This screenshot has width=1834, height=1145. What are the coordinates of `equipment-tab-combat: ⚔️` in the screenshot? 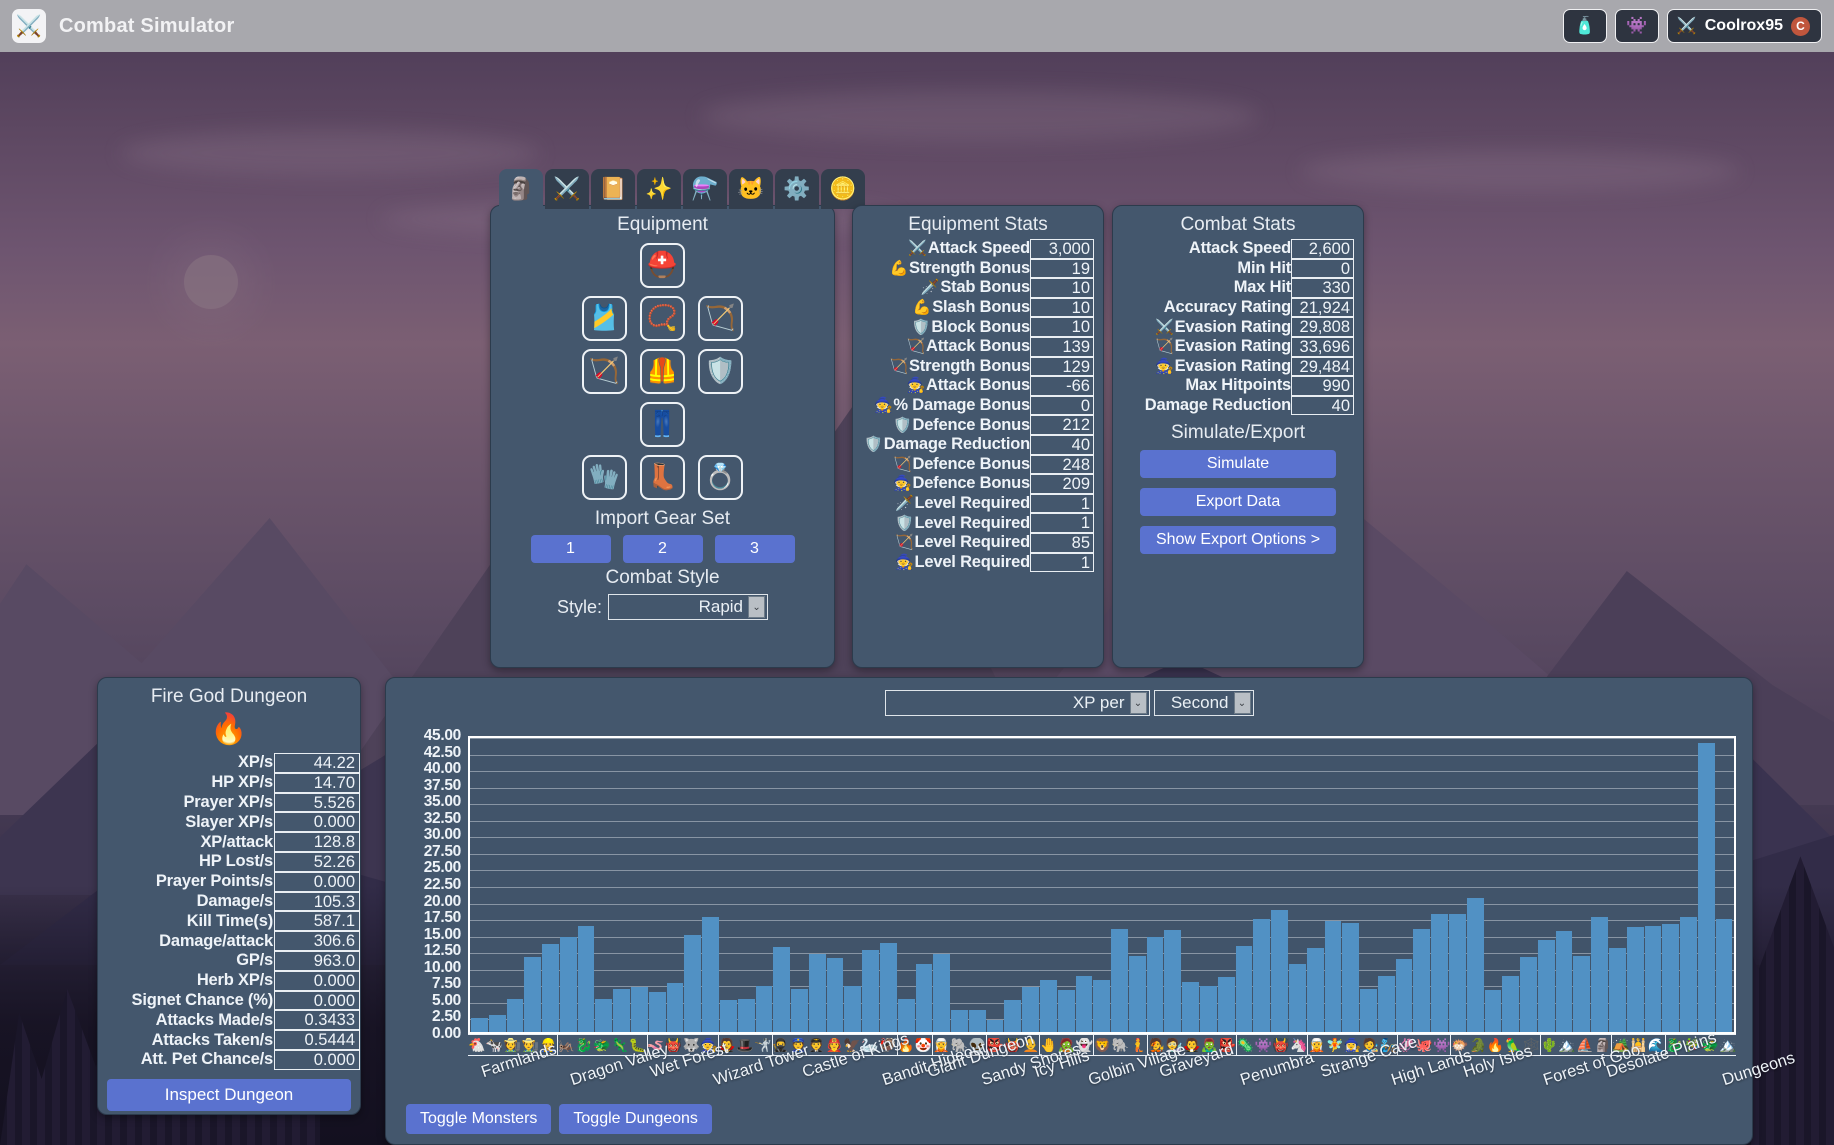 It's located at (567, 189).